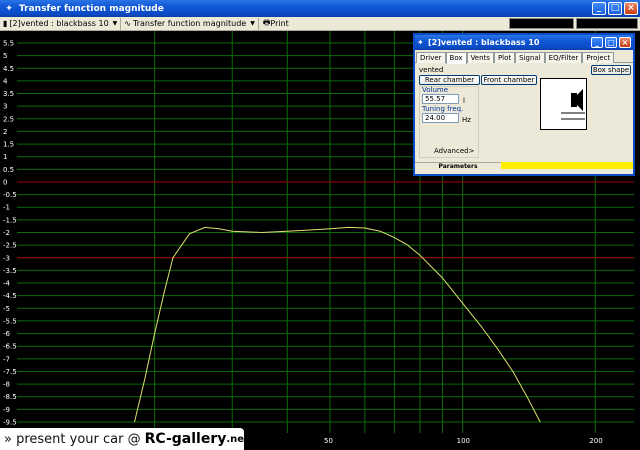 The image size is (640, 450). Describe the element at coordinates (599, 8) in the screenshot. I see `minimize-button: _` at that location.